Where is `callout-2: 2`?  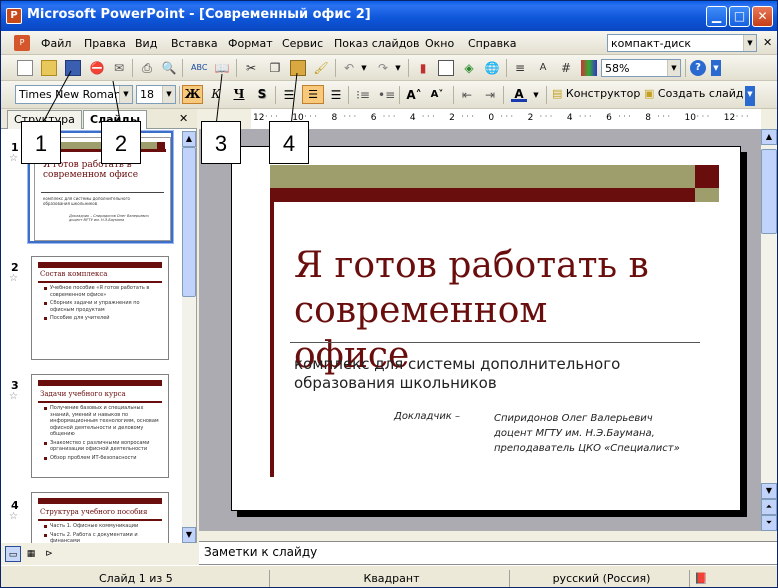 callout-2: 2 is located at coordinates (121, 142).